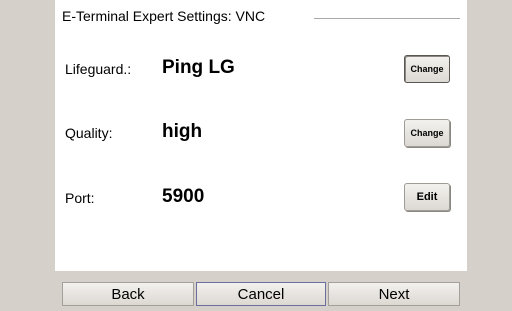 The width and height of the screenshot is (512, 311). Describe the element at coordinates (427, 197) in the screenshot. I see `port-edit-button: Edit` at that location.